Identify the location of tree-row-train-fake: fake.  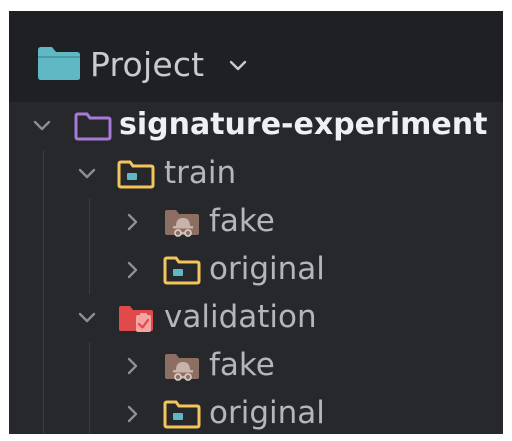
(256, 222).